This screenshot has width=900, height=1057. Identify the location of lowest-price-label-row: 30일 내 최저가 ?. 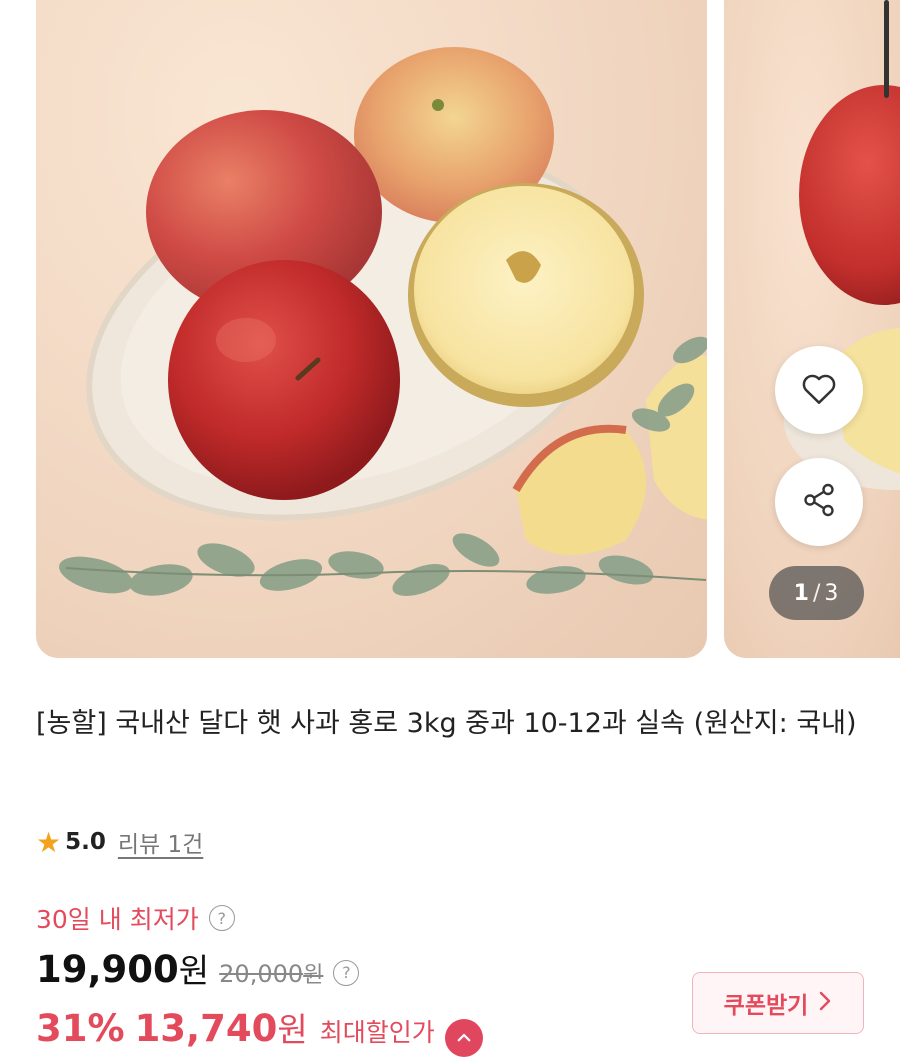
(135, 918).